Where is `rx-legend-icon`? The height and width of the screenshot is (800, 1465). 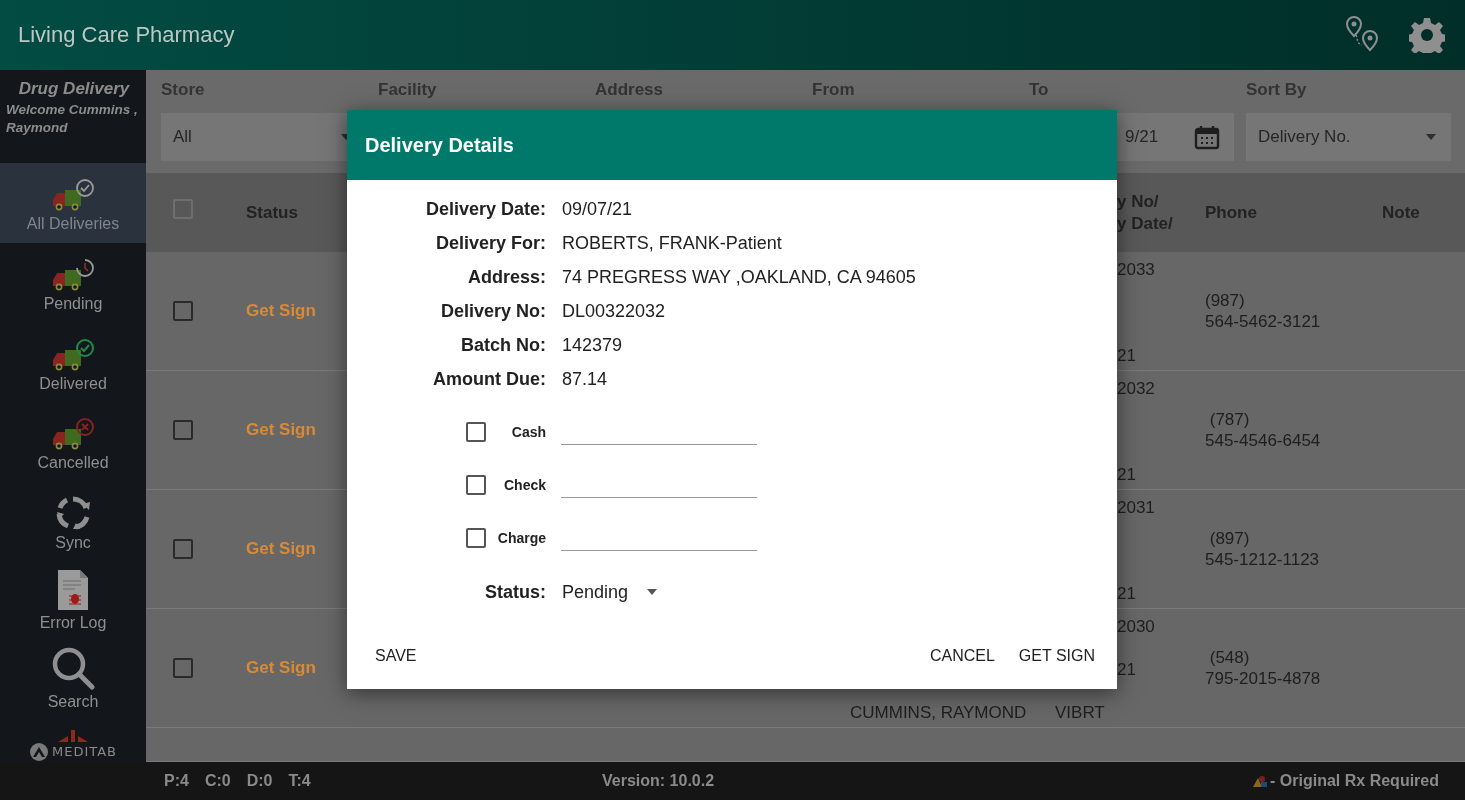 rx-legend-icon is located at coordinates (1260, 781).